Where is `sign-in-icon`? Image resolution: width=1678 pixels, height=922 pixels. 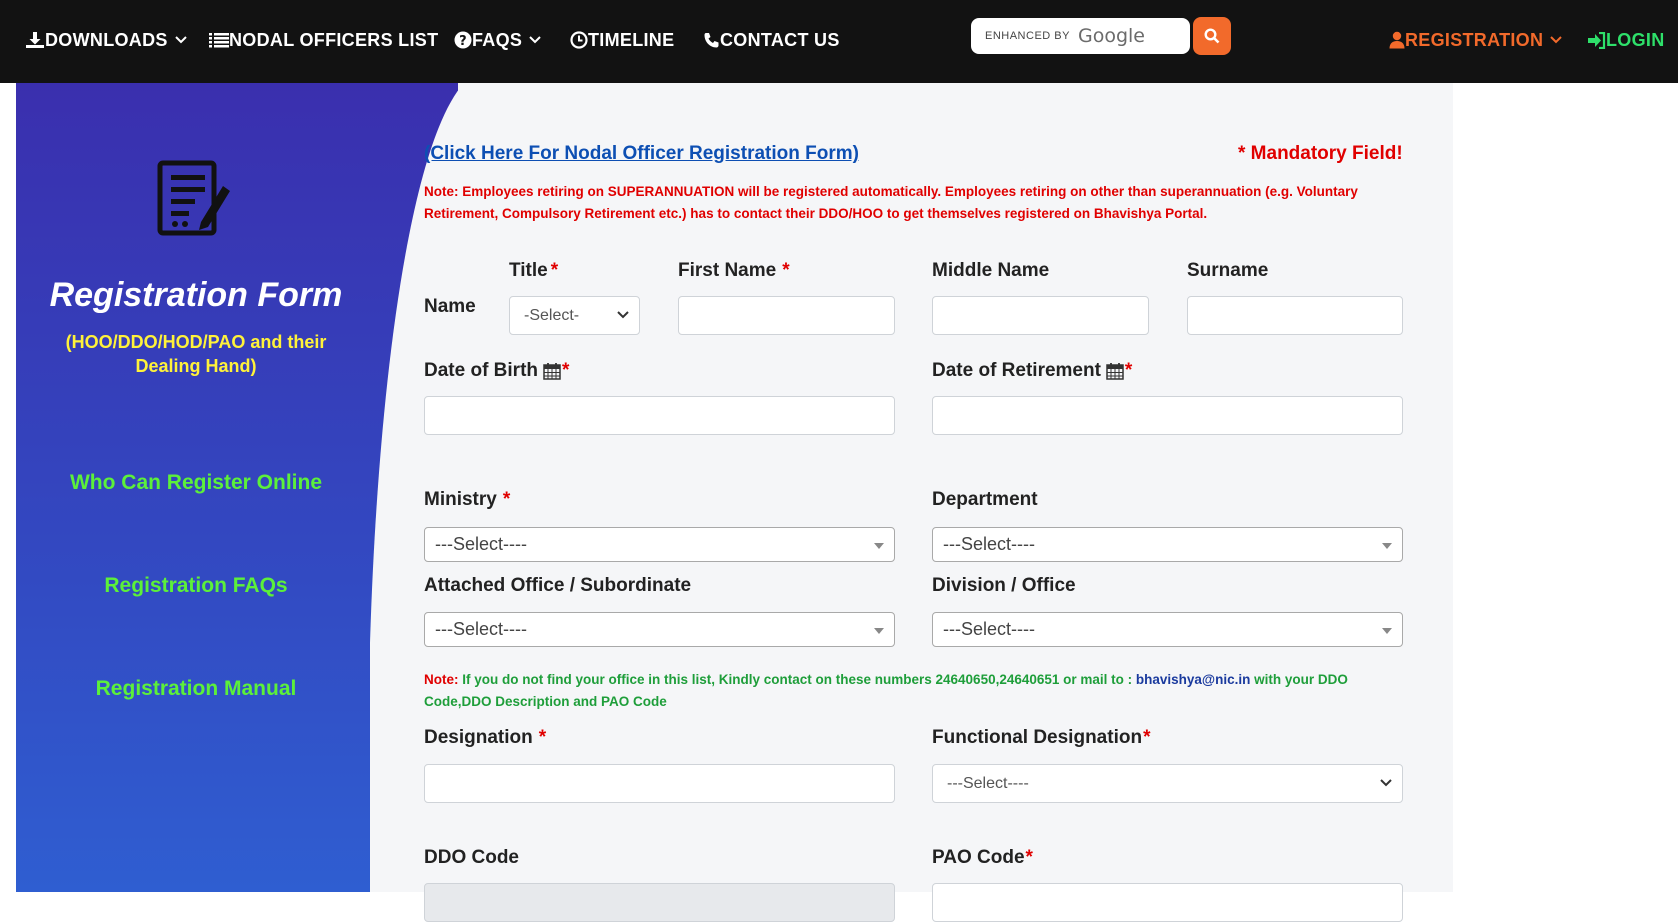 sign-in-icon is located at coordinates (1597, 40).